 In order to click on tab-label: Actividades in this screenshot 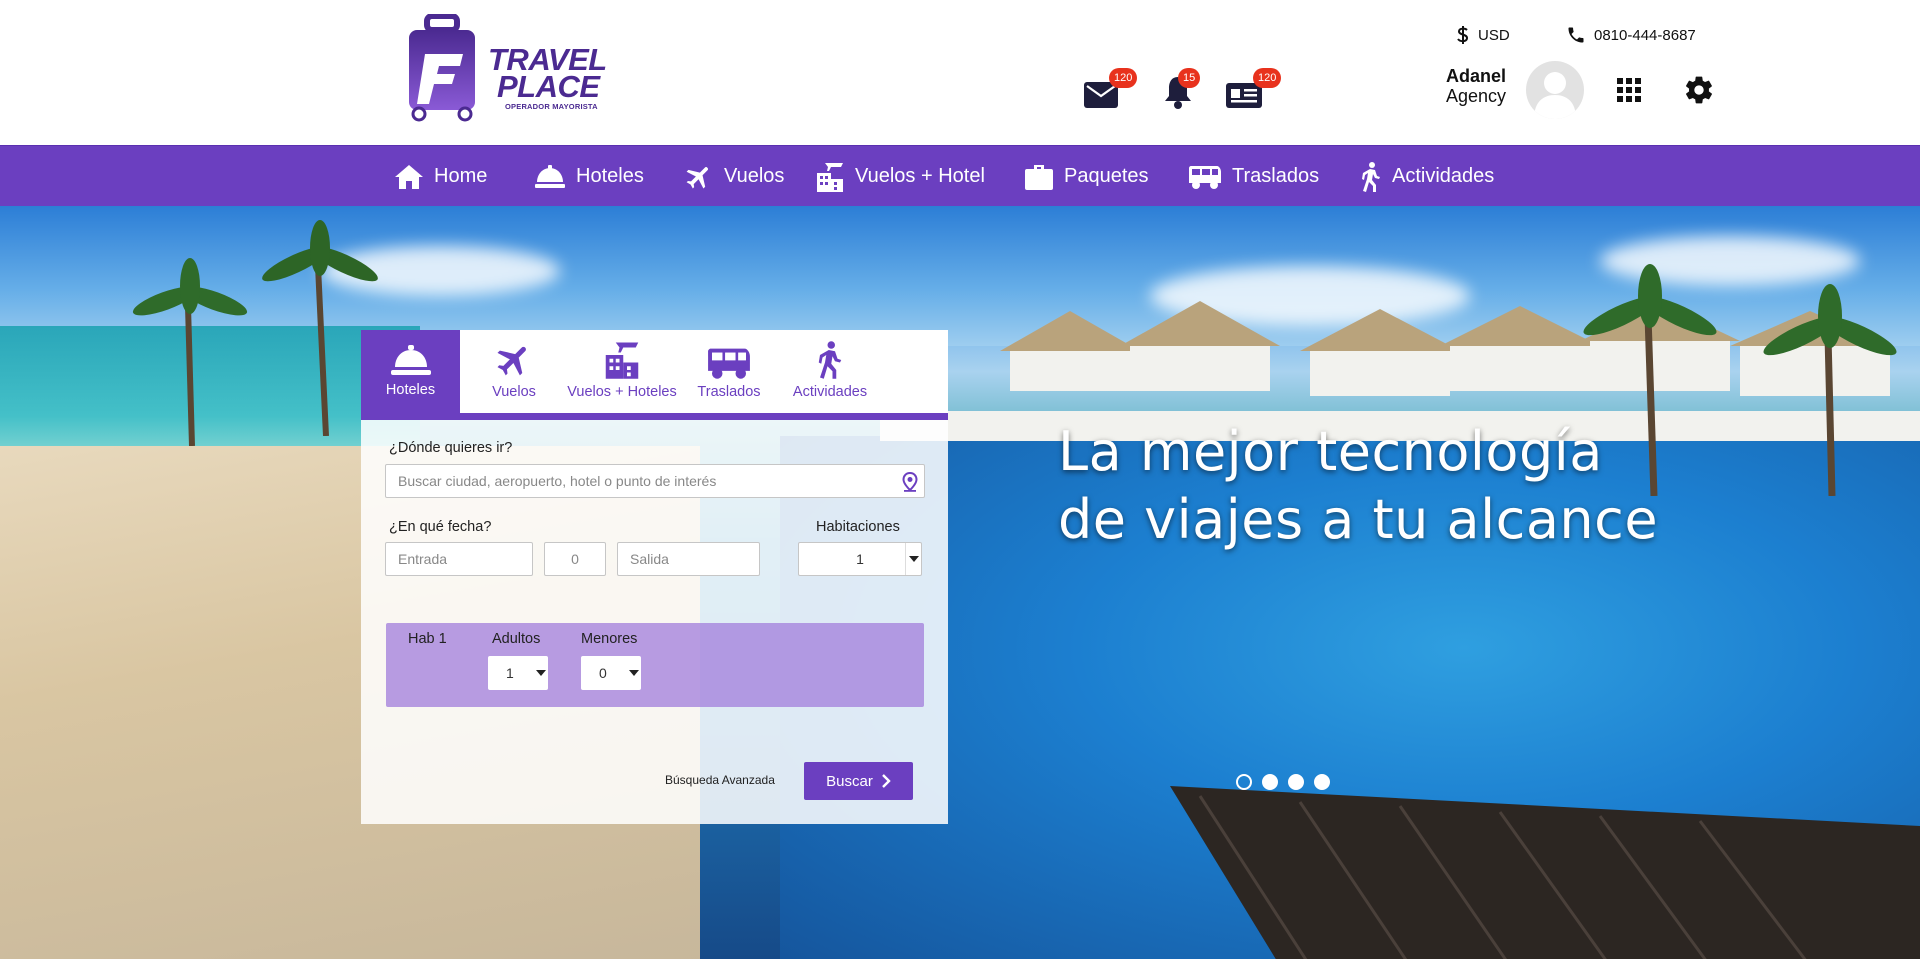, I will do `click(830, 392)`.